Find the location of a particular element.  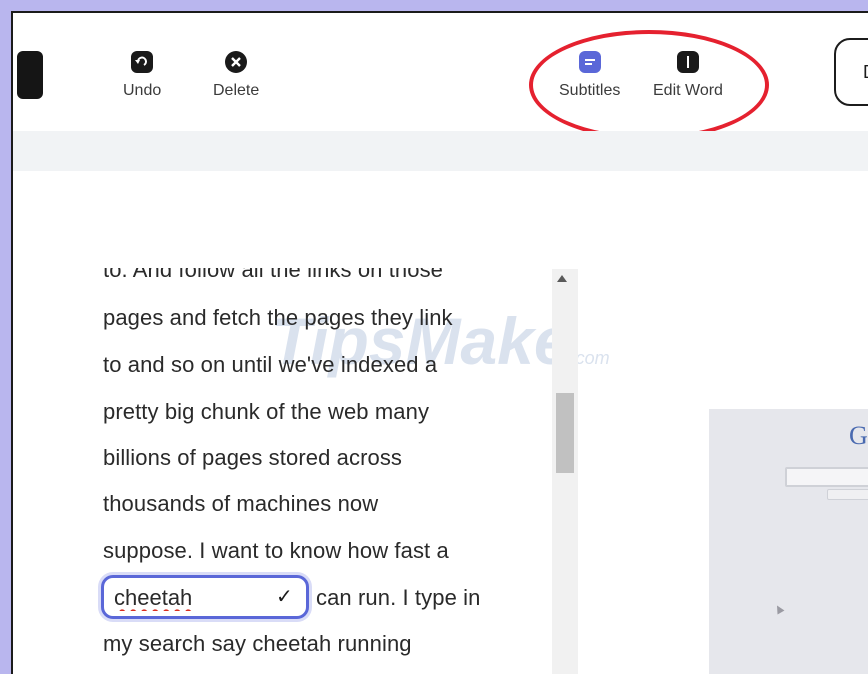

edit-word-button: Edit Word is located at coordinates (688, 75).